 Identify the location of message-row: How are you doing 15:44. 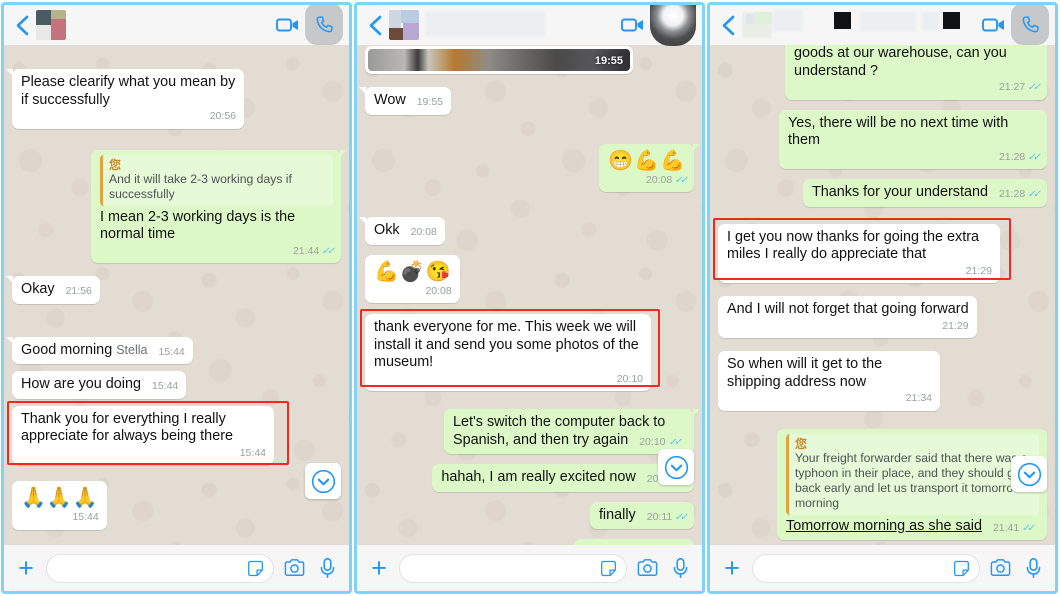
(176, 385).